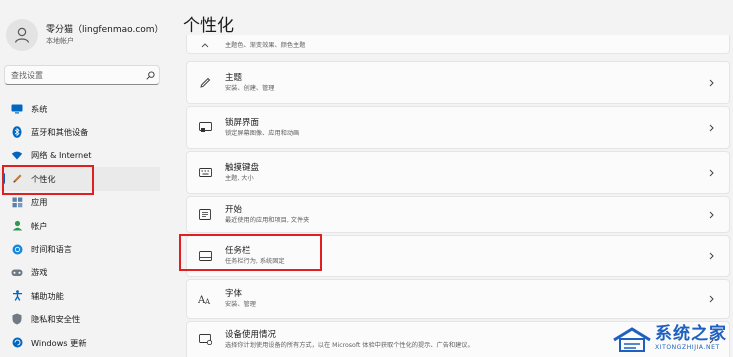  What do you see at coordinates (84, 108) in the screenshot?
I see `sidebar-item-system: 系统` at bounding box center [84, 108].